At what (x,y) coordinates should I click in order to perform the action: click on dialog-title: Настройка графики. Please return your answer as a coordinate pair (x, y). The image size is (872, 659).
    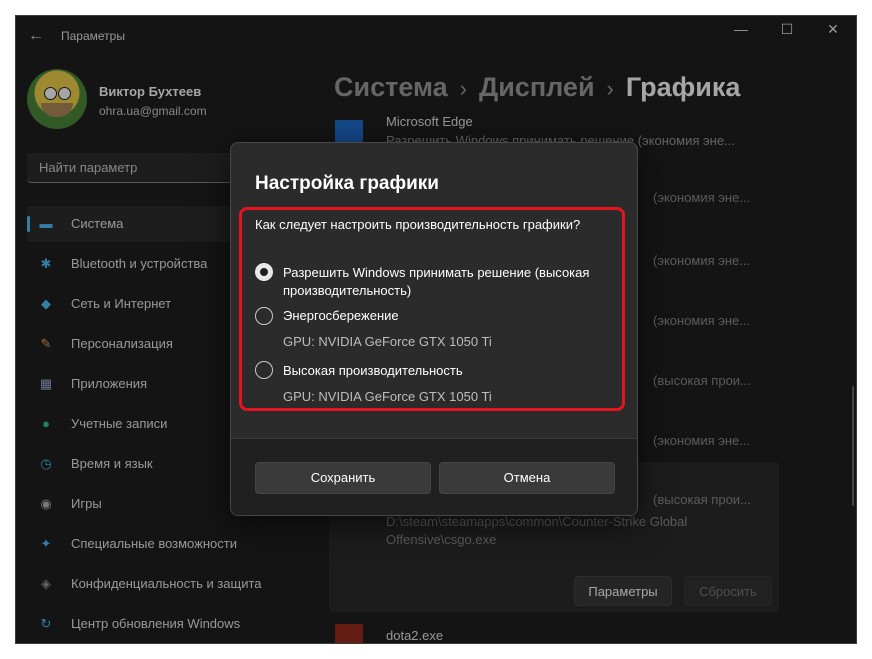
    Looking at the image, I should click on (347, 183).